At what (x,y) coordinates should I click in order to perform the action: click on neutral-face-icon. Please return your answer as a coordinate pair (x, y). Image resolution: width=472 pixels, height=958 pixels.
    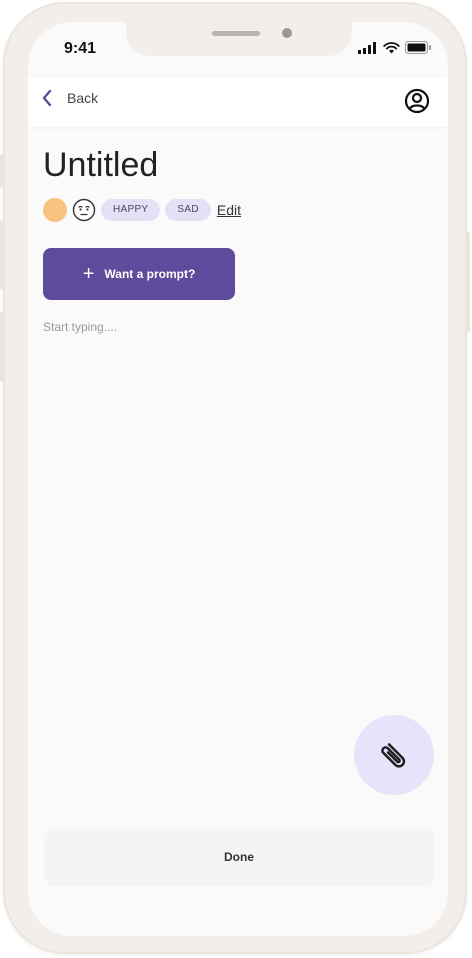
    Looking at the image, I should click on (84, 210).